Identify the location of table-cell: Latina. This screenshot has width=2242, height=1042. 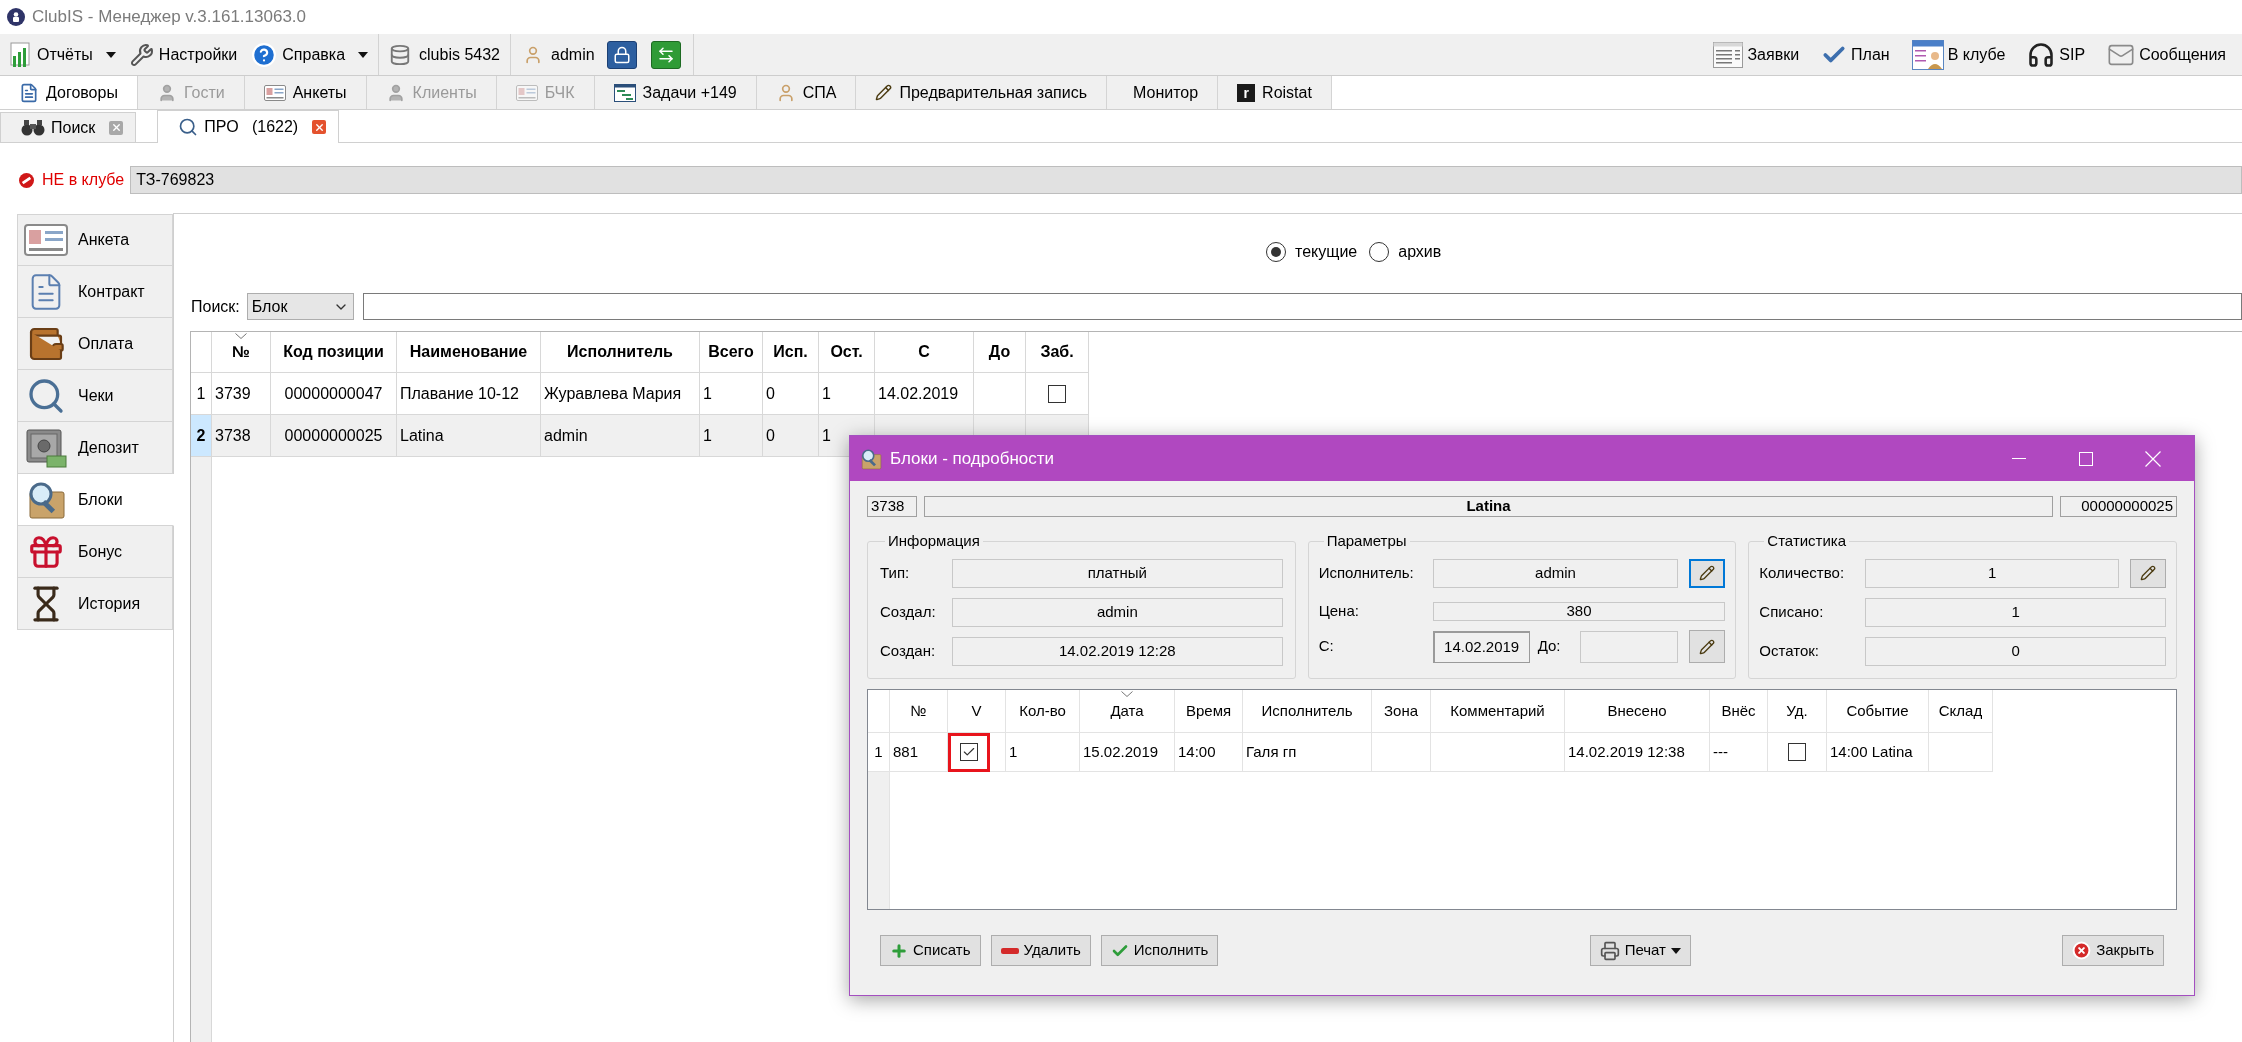
(469, 436).